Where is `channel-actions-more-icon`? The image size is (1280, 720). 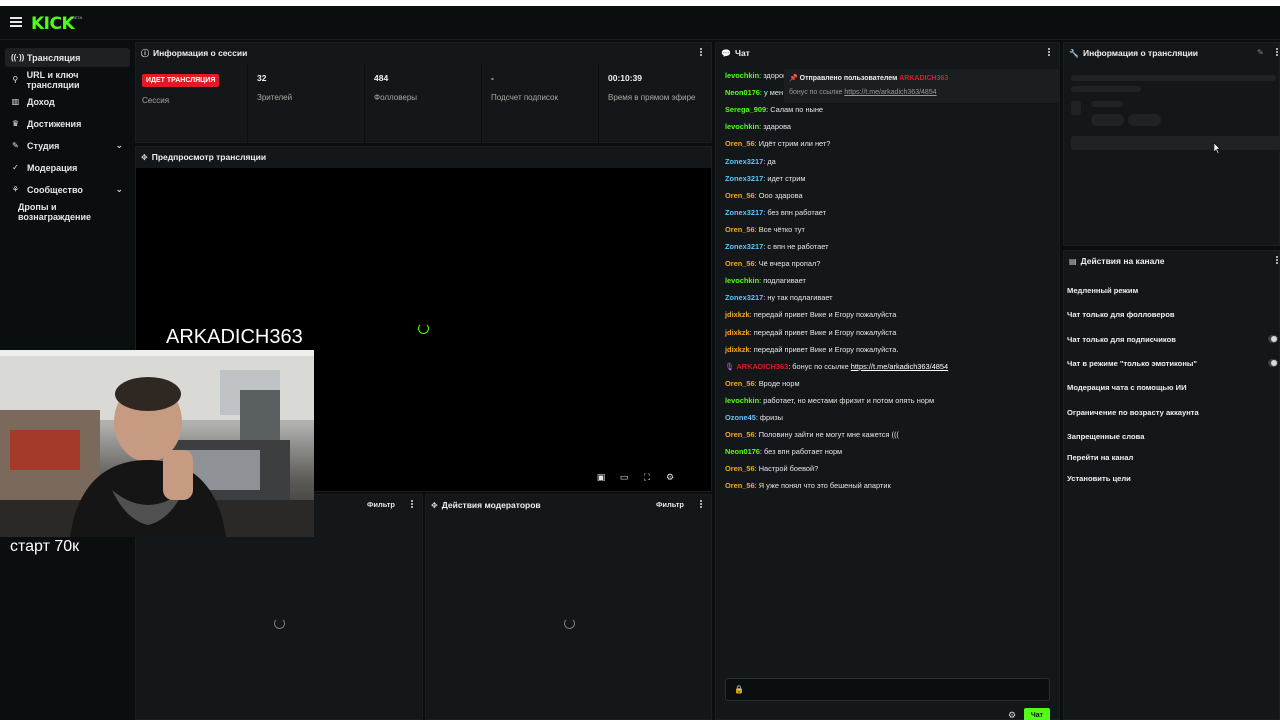
channel-actions-more-icon is located at coordinates (1277, 261).